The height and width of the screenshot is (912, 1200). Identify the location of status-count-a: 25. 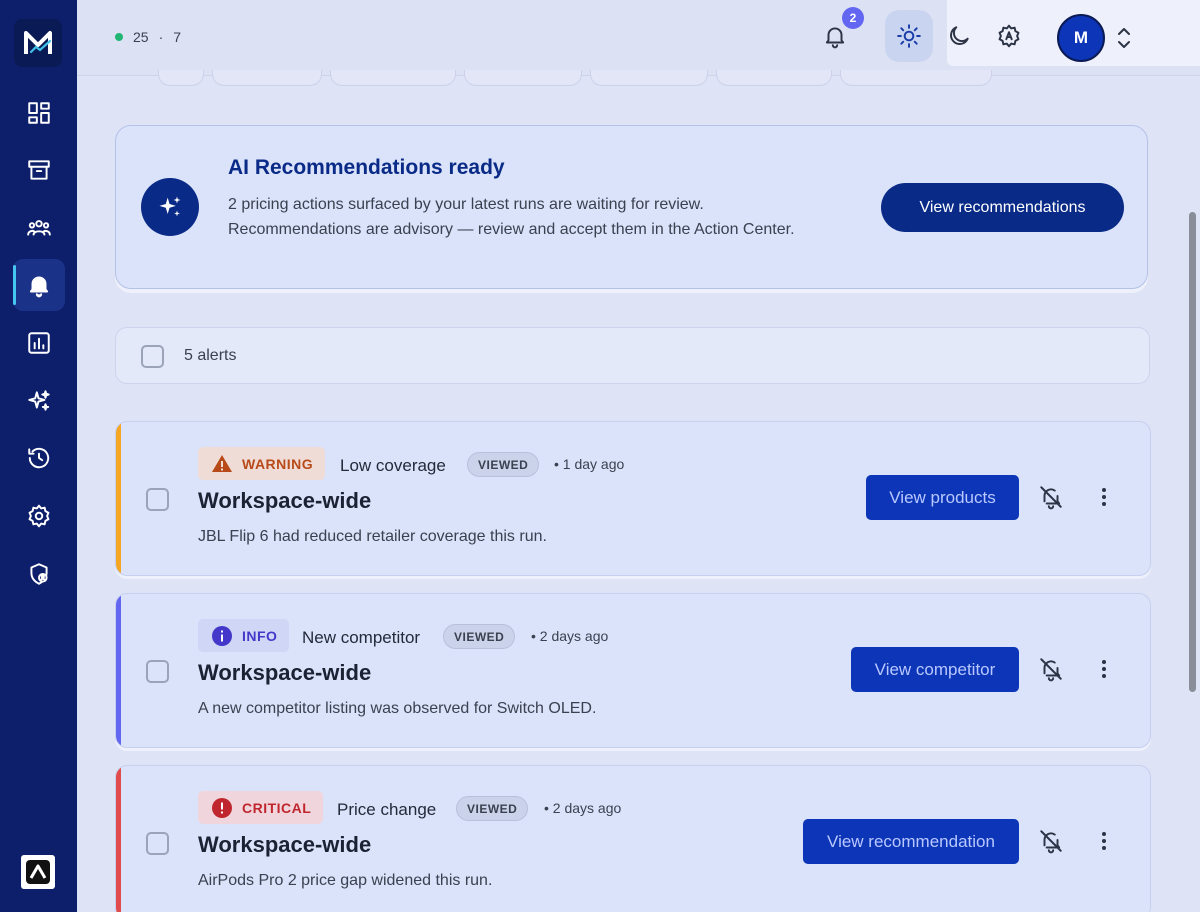
(141, 37).